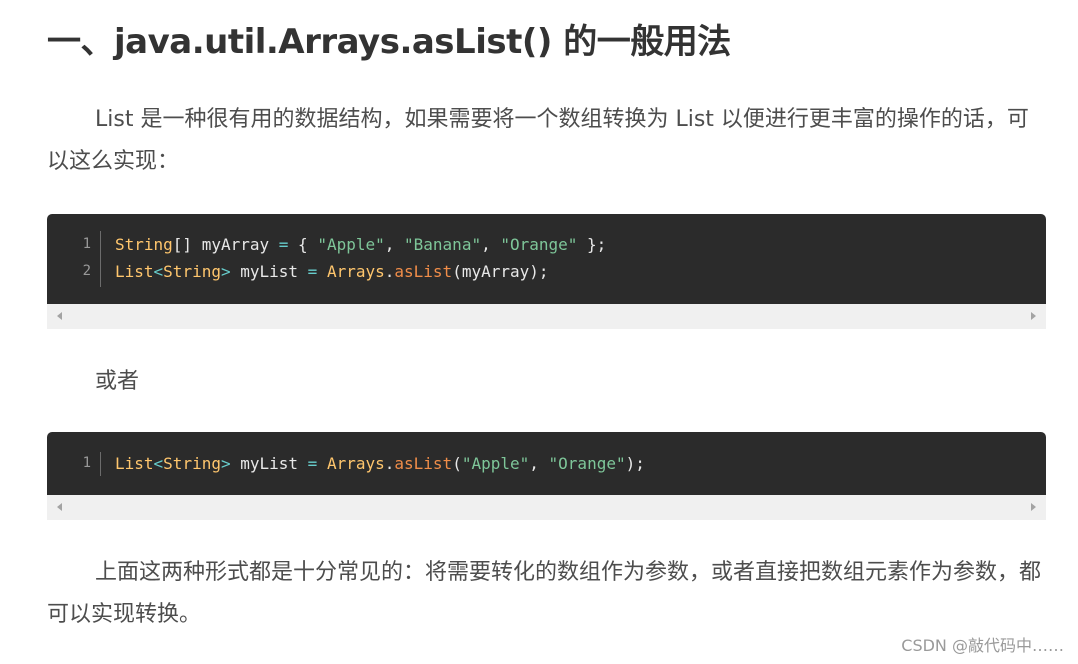 This screenshot has width=1078, height=664. What do you see at coordinates (225, 244) in the screenshot?
I see `code-token: [] myArray` at bounding box center [225, 244].